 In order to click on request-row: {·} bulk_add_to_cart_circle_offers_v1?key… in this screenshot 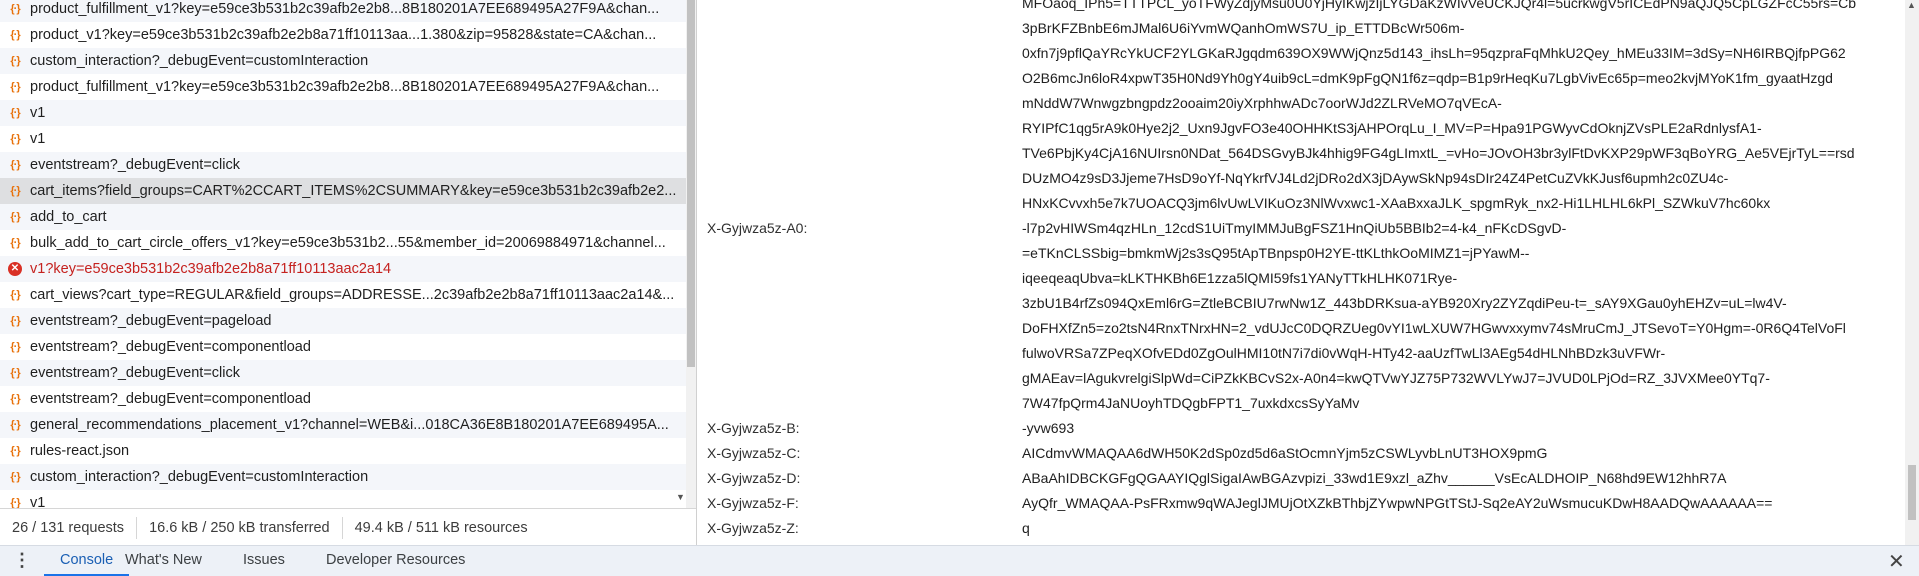, I will do `click(343, 243)`.